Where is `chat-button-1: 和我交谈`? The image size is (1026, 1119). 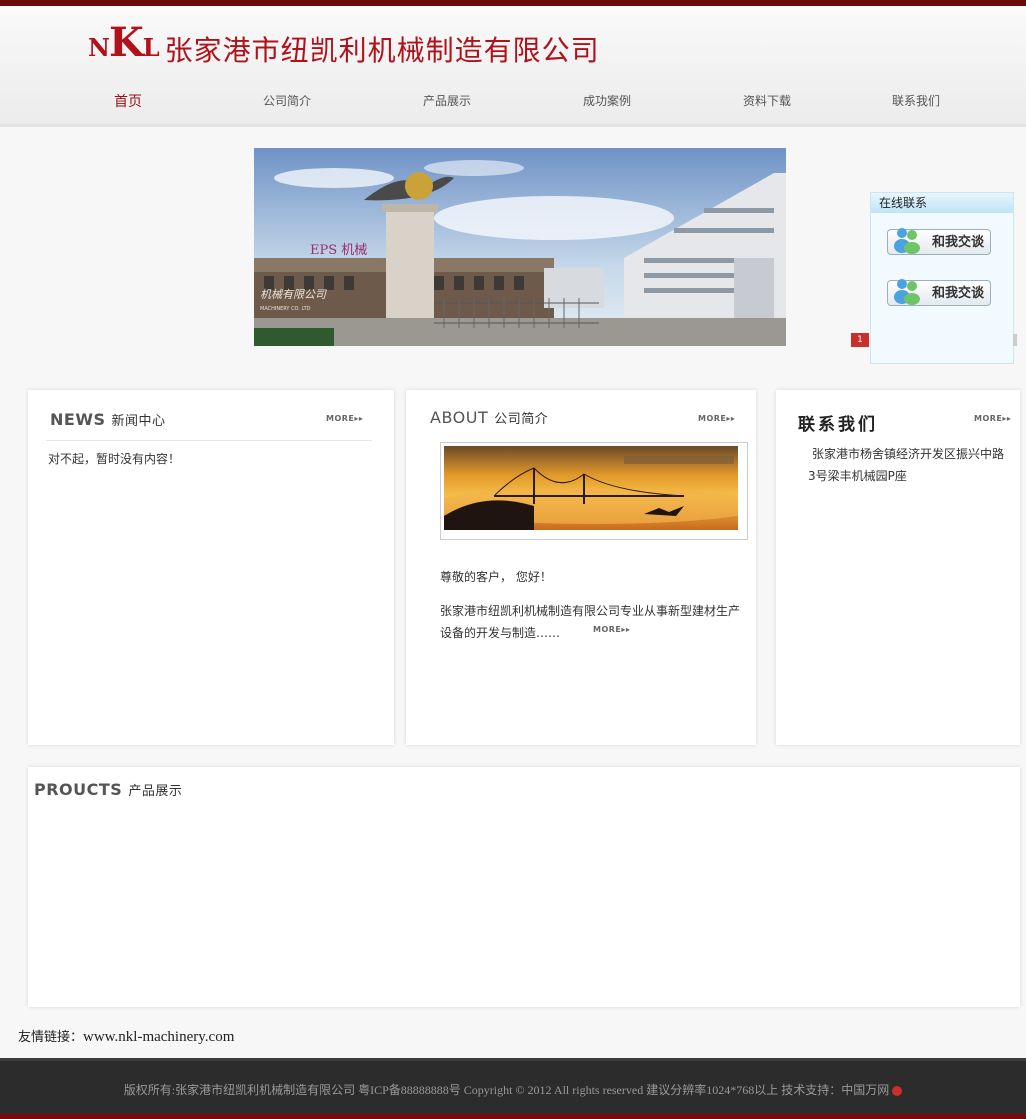 chat-button-1: 和我交谈 is located at coordinates (939, 241).